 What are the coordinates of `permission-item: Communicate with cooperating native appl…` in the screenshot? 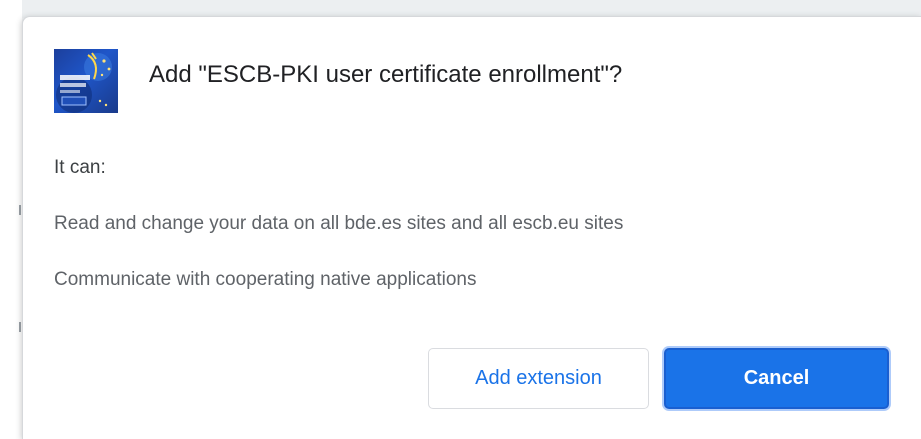 It's located at (265, 279).